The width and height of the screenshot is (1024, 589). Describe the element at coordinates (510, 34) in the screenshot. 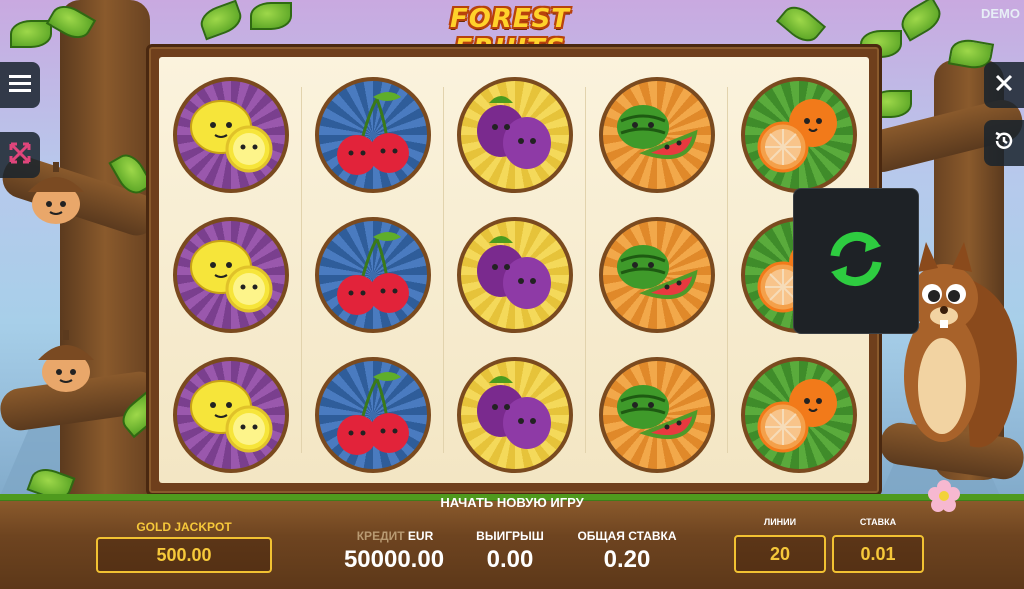

I see `game-title: FOREST FRUITS` at that location.